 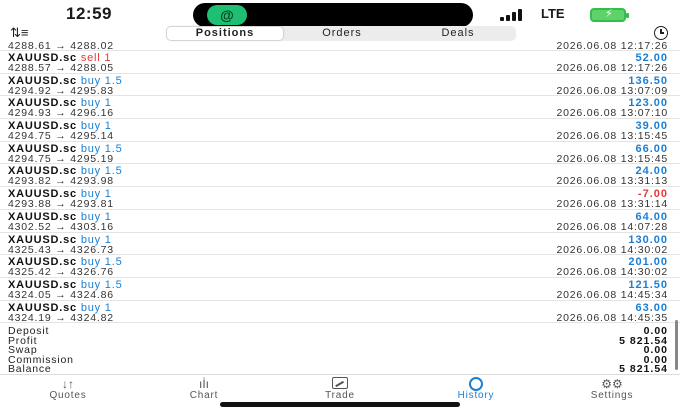 What do you see at coordinates (61, 204) in the screenshot?
I see `price-range: 4293.88 → 4293.81` at bounding box center [61, 204].